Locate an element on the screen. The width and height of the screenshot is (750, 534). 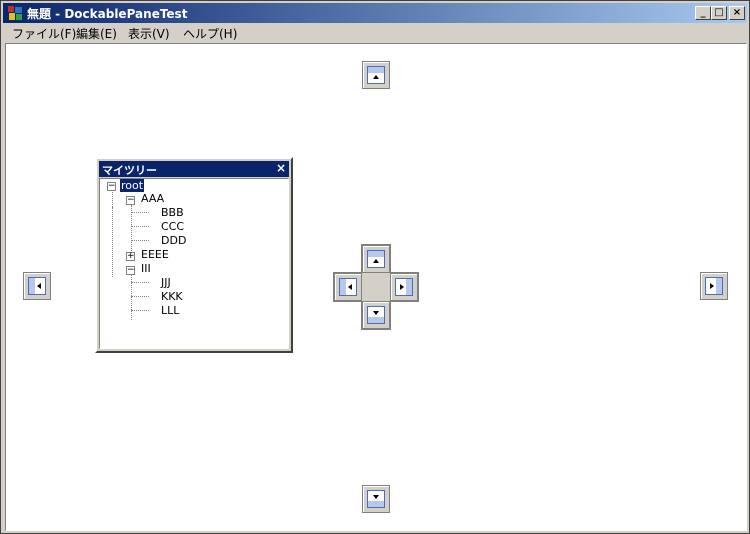
dock-left-target is located at coordinates (37, 286).